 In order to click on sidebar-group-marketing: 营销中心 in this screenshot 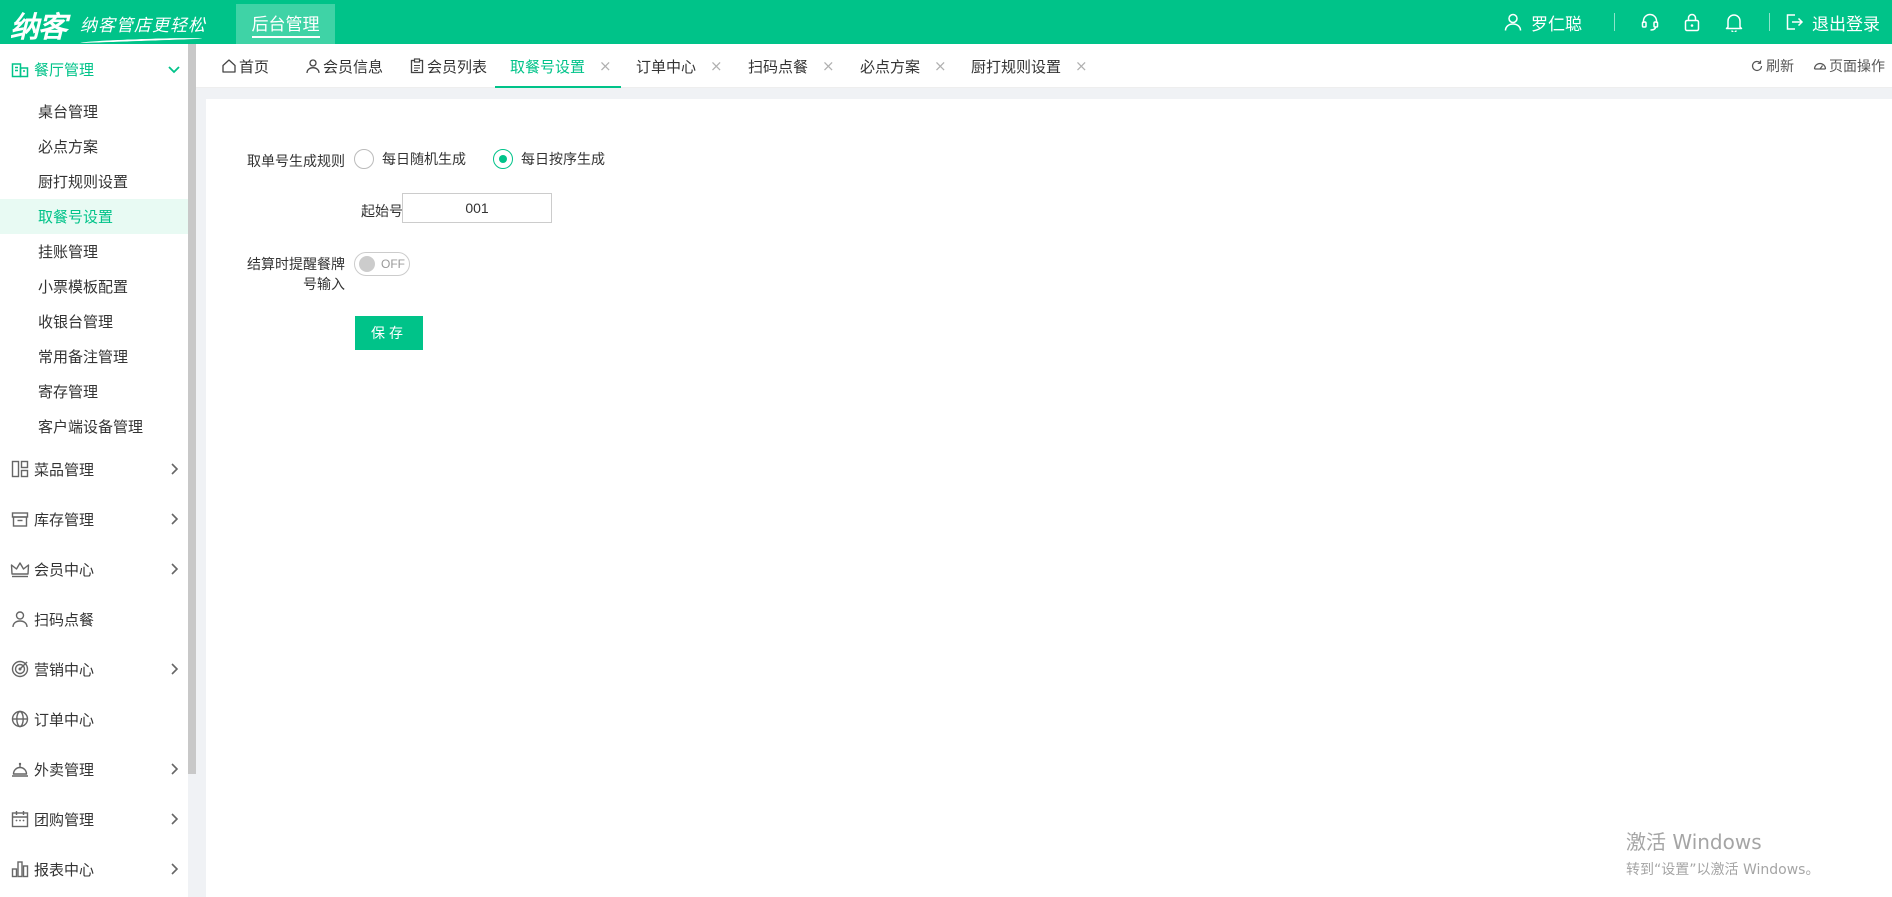, I will do `click(94, 669)`.